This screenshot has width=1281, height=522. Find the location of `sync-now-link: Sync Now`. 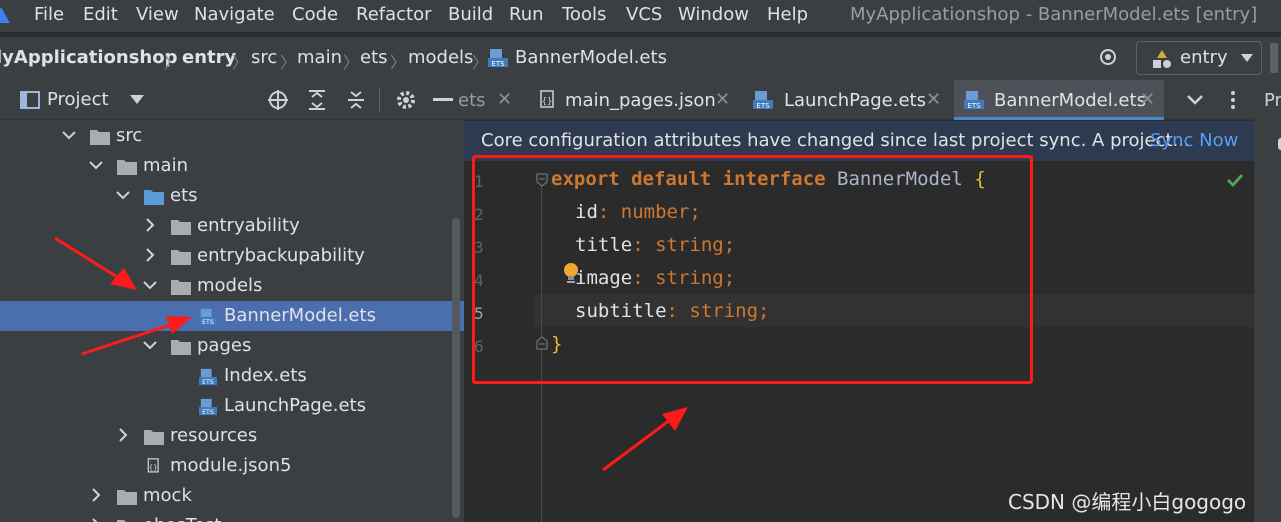

sync-now-link: Sync Now is located at coordinates (1194, 140).